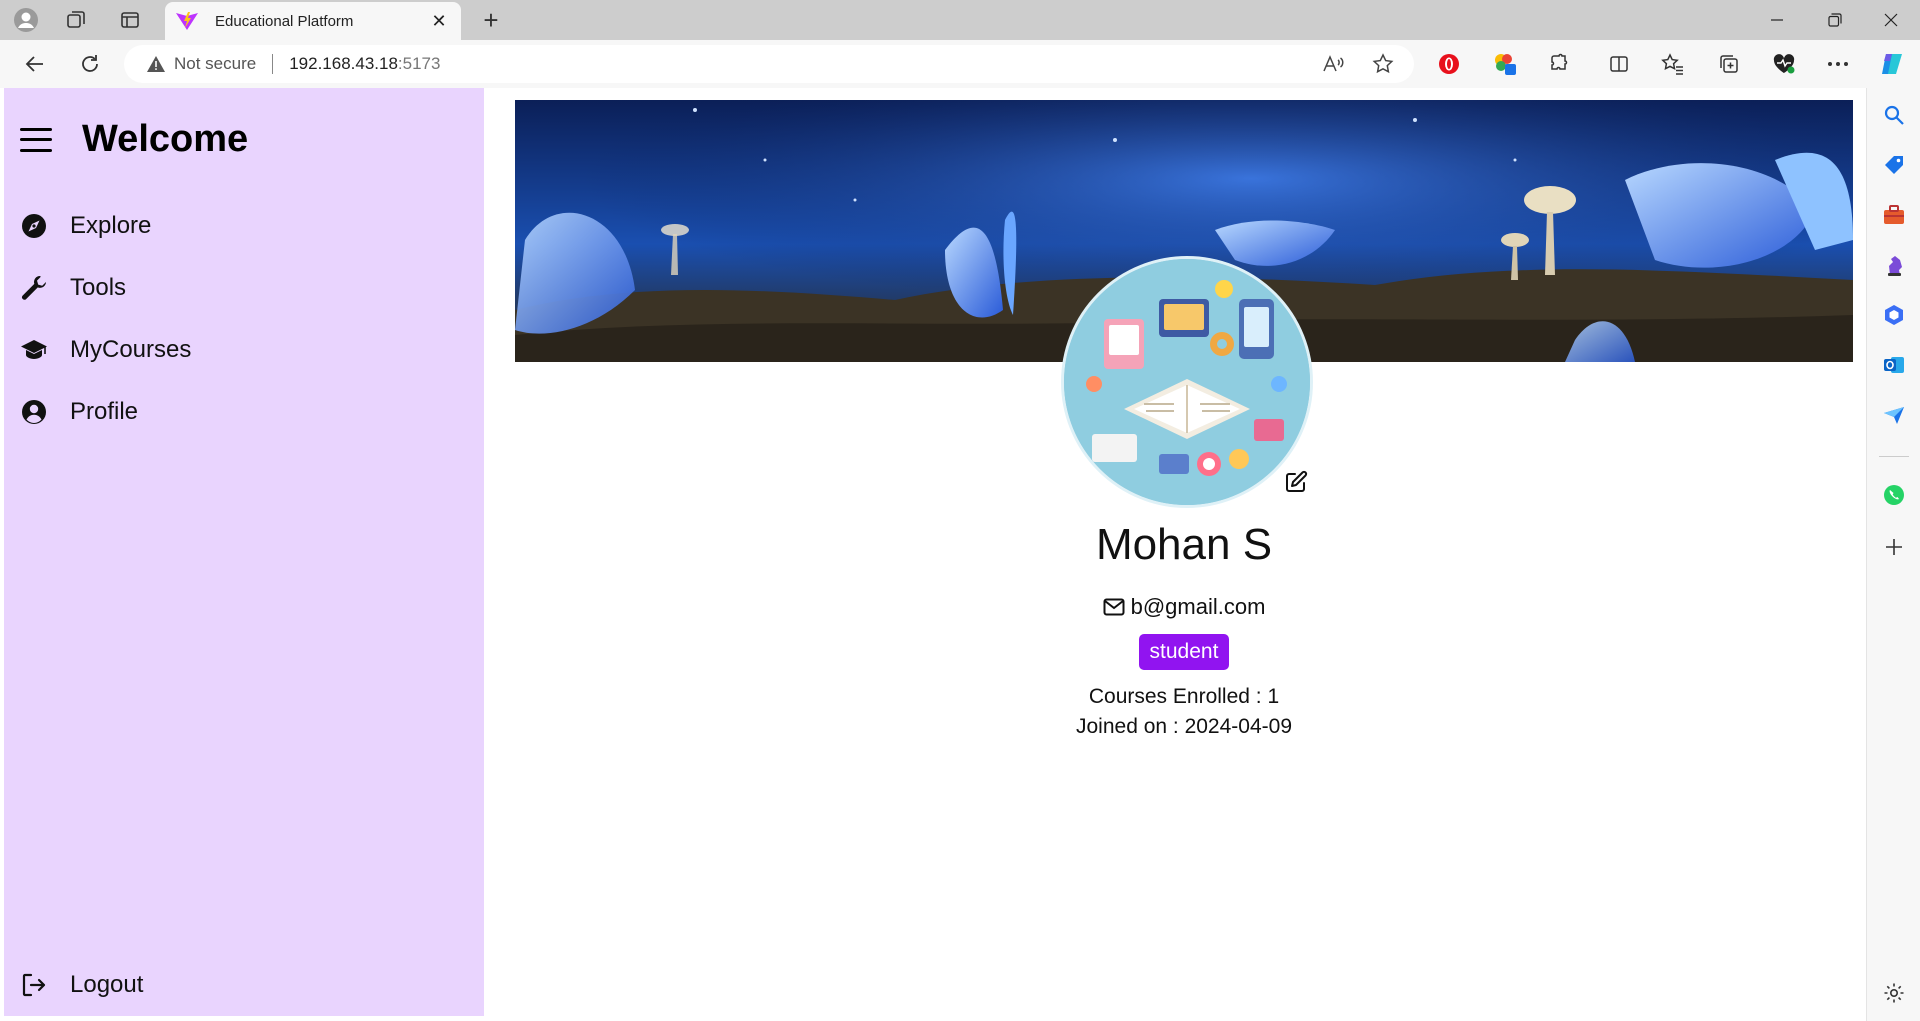 The height and width of the screenshot is (1021, 1920). I want to click on url-text: 192.168.43.18:5173, so click(364, 64).